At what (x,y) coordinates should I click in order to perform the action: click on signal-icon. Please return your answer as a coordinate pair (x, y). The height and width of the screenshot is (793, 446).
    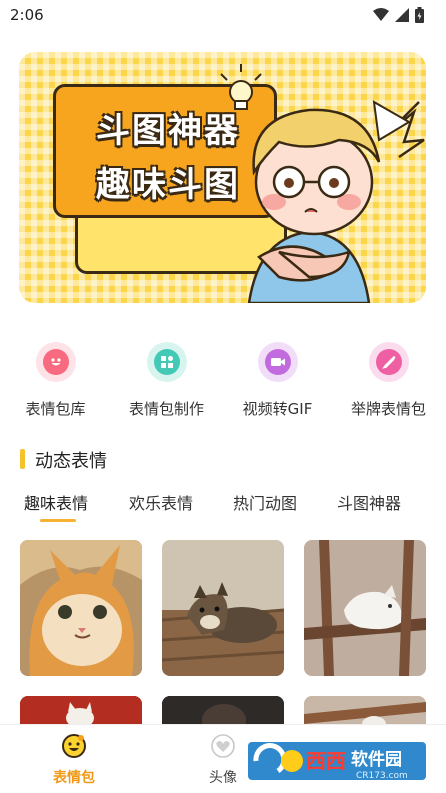
    Looking at the image, I should click on (402, 15).